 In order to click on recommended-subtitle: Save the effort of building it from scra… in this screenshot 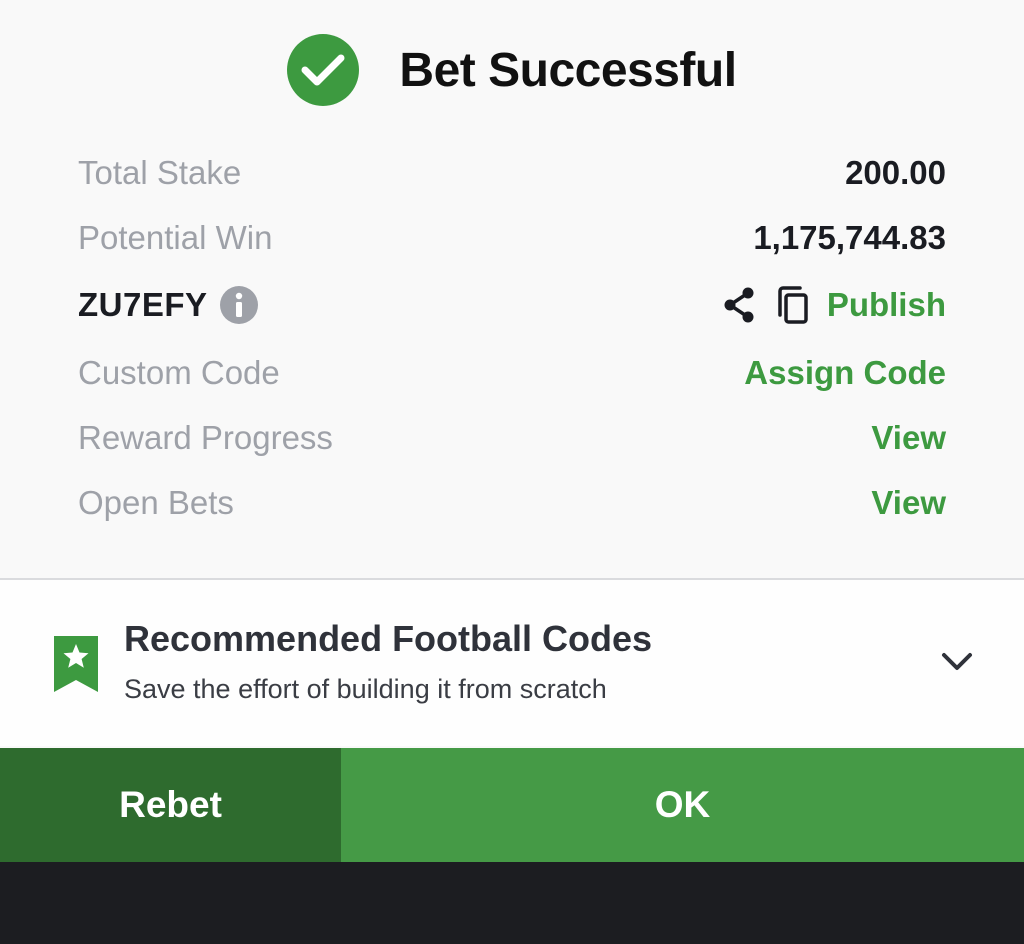, I will do `click(365, 689)`.